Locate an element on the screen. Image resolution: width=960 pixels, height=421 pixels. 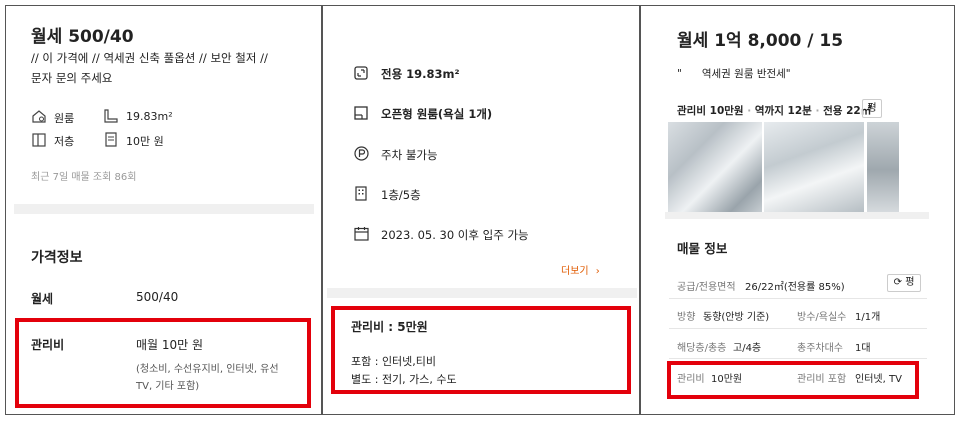
rent-value: 500/40 is located at coordinates (157, 297).